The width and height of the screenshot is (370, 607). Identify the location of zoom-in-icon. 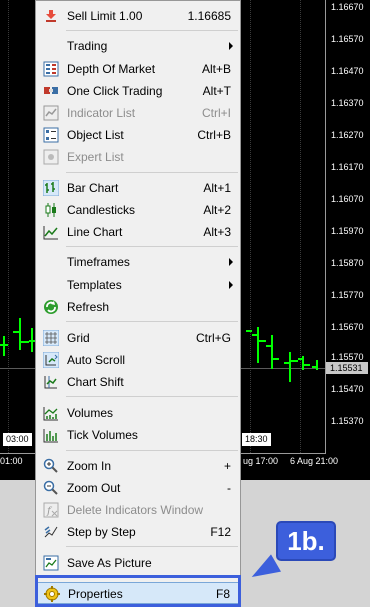
(51, 466).